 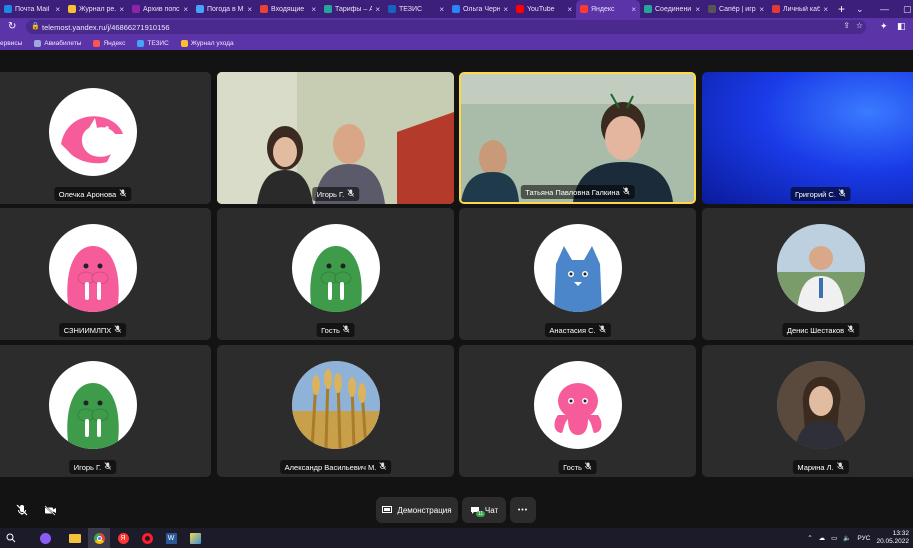 I want to click on more-options-button: •••, so click(x=523, y=510).